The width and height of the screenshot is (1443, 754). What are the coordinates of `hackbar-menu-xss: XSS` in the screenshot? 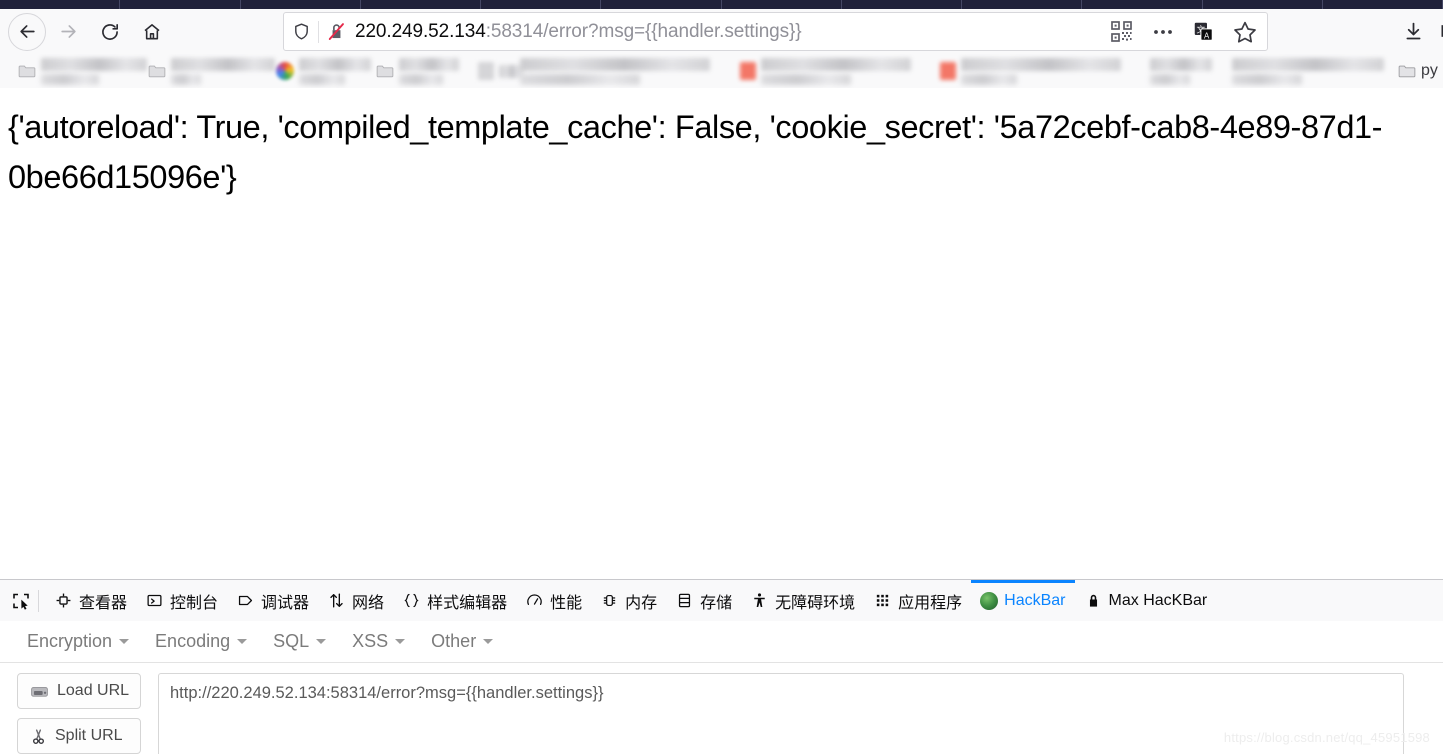 It's located at (378, 641).